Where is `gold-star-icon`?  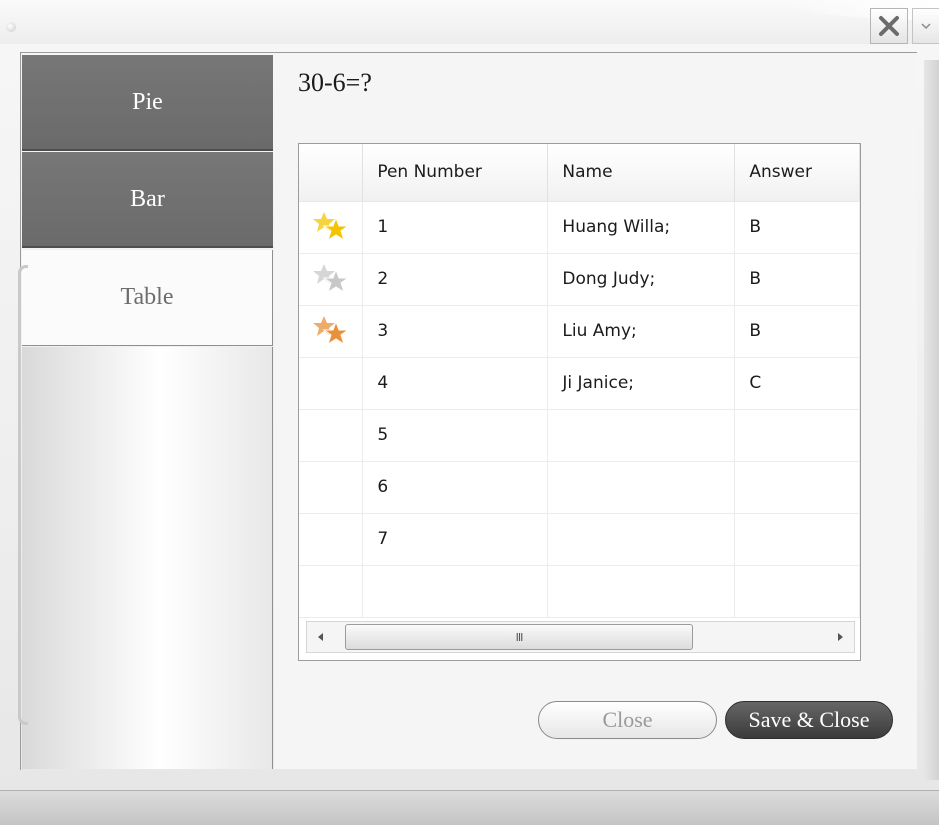
gold-star-icon is located at coordinates (331, 227).